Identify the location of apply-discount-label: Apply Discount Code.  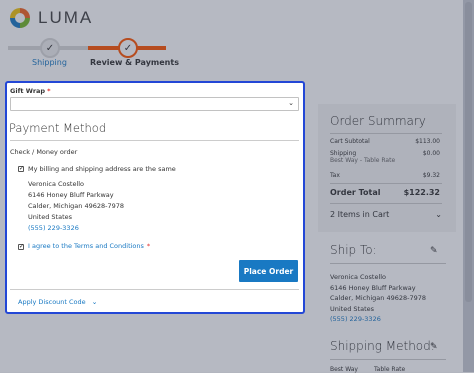
(52, 302).